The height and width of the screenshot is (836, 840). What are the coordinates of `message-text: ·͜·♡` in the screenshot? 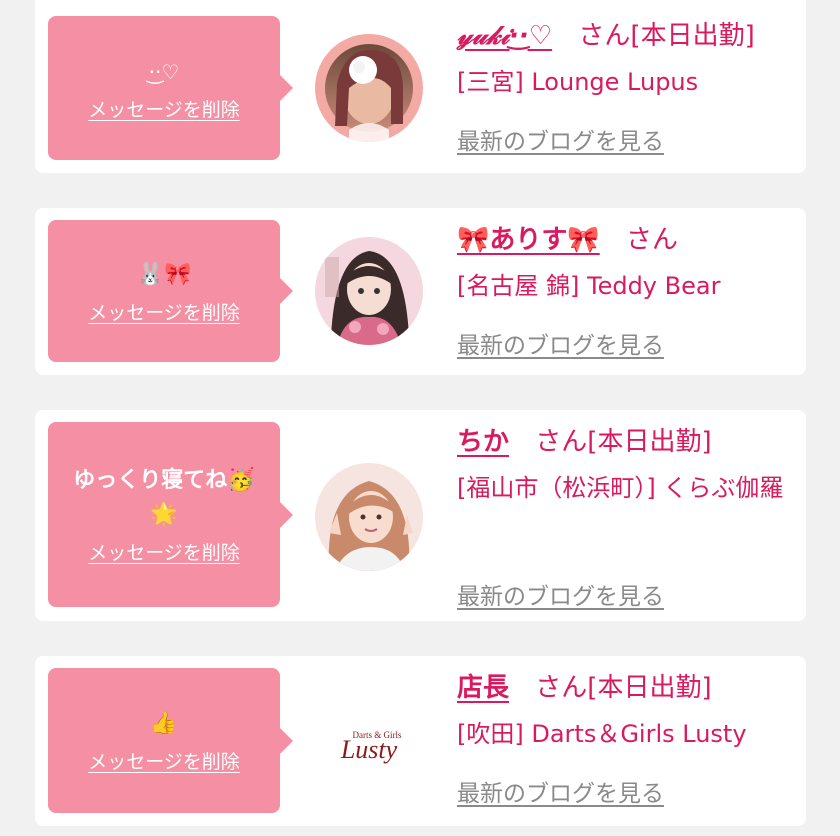 It's located at (164, 71).